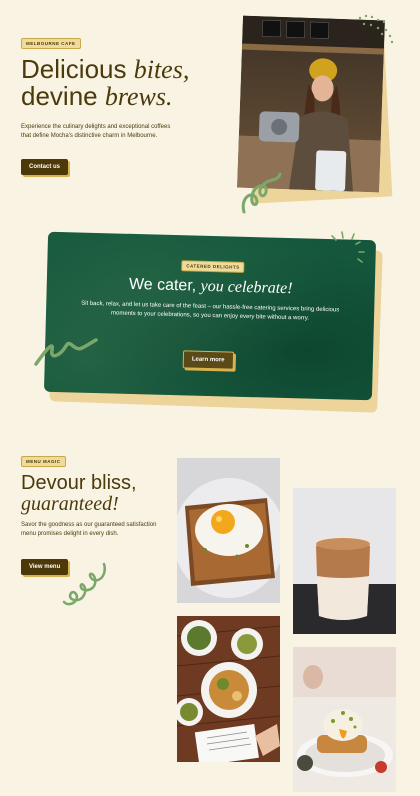 This screenshot has width=420, height=796. I want to click on hero-title-line2-plain: devine, so click(59, 96).